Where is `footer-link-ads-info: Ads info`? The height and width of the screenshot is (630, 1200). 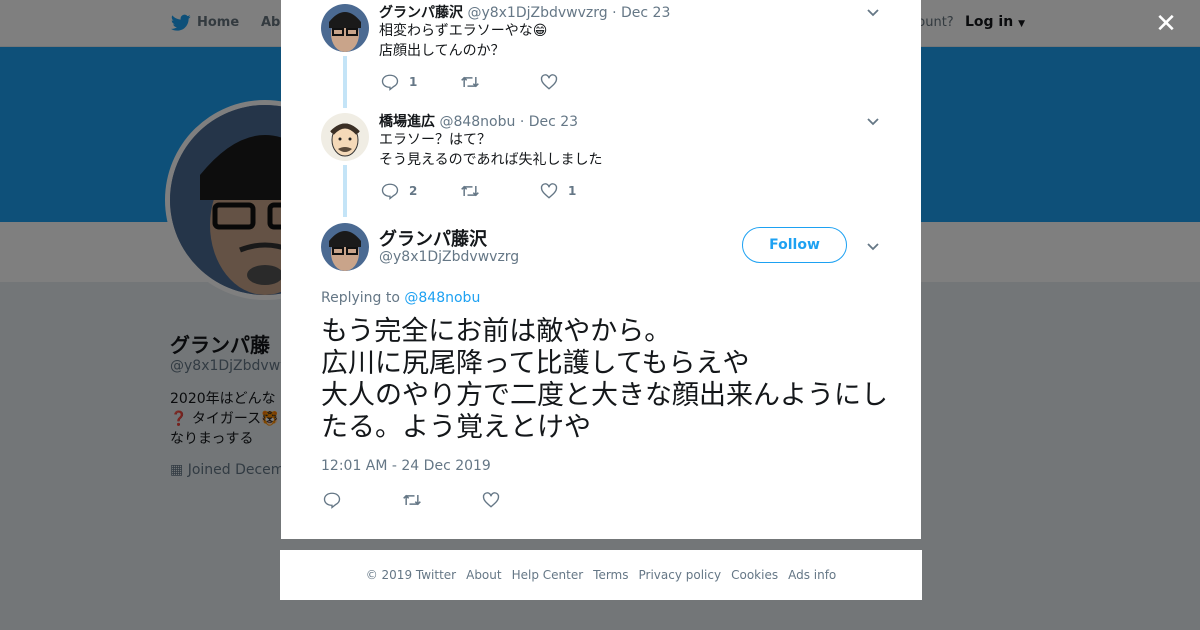 footer-link-ads-info: Ads info is located at coordinates (812, 575).